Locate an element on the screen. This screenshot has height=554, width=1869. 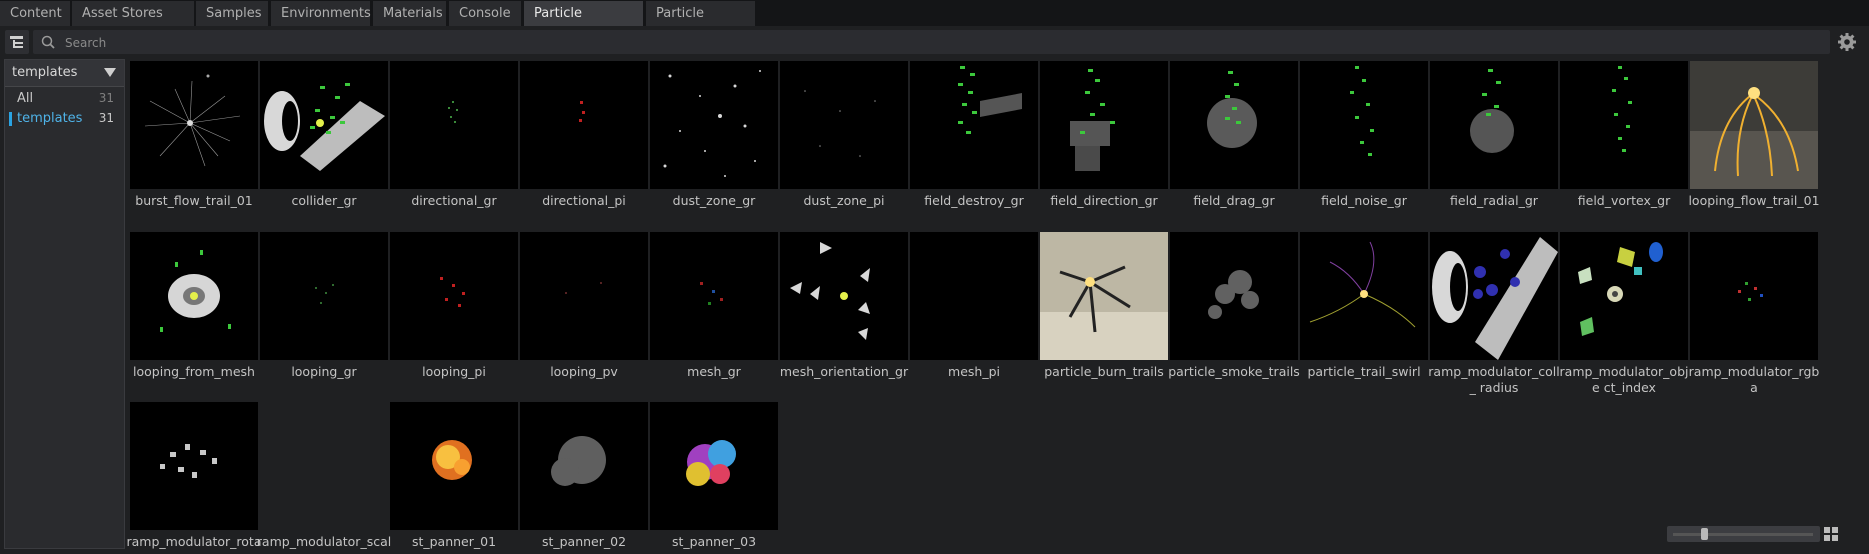
search-field is located at coordinates (931, 43).